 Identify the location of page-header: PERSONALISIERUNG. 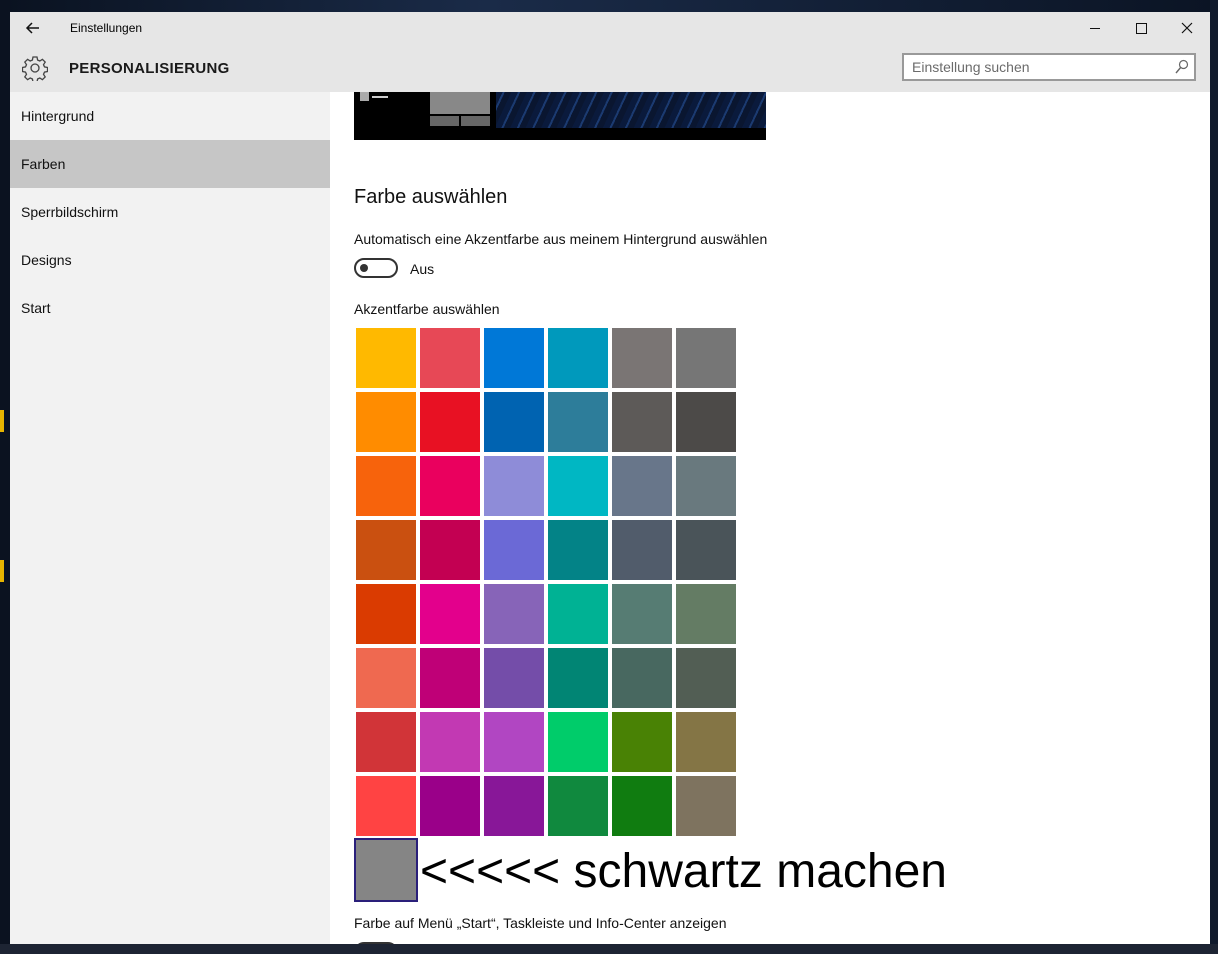
(610, 68).